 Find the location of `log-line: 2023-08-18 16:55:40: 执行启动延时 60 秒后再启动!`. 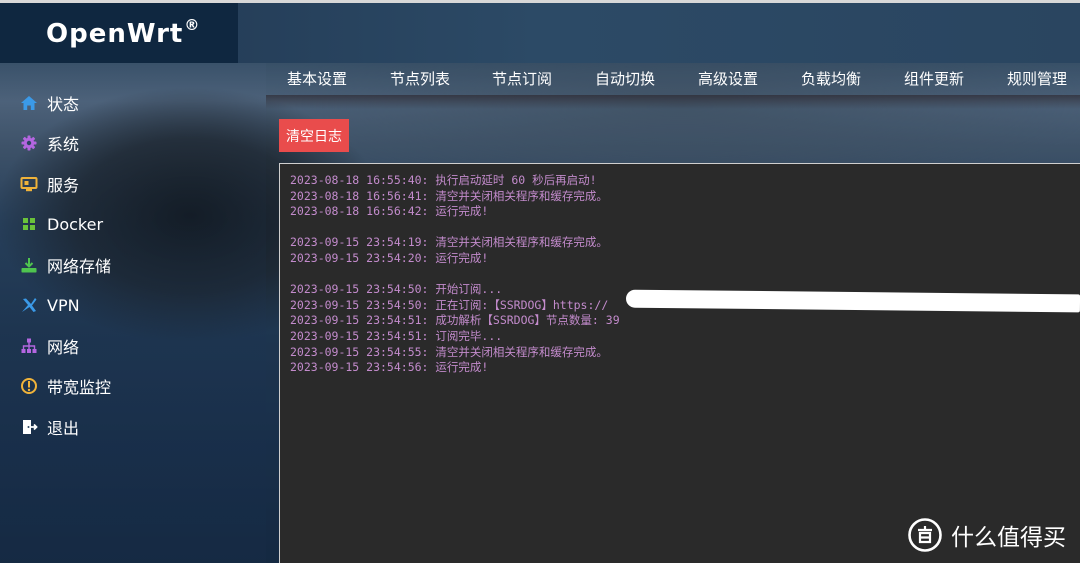

log-line: 2023-08-18 16:55:40: 执行启动延时 60 秒后再启动! is located at coordinates (443, 180).